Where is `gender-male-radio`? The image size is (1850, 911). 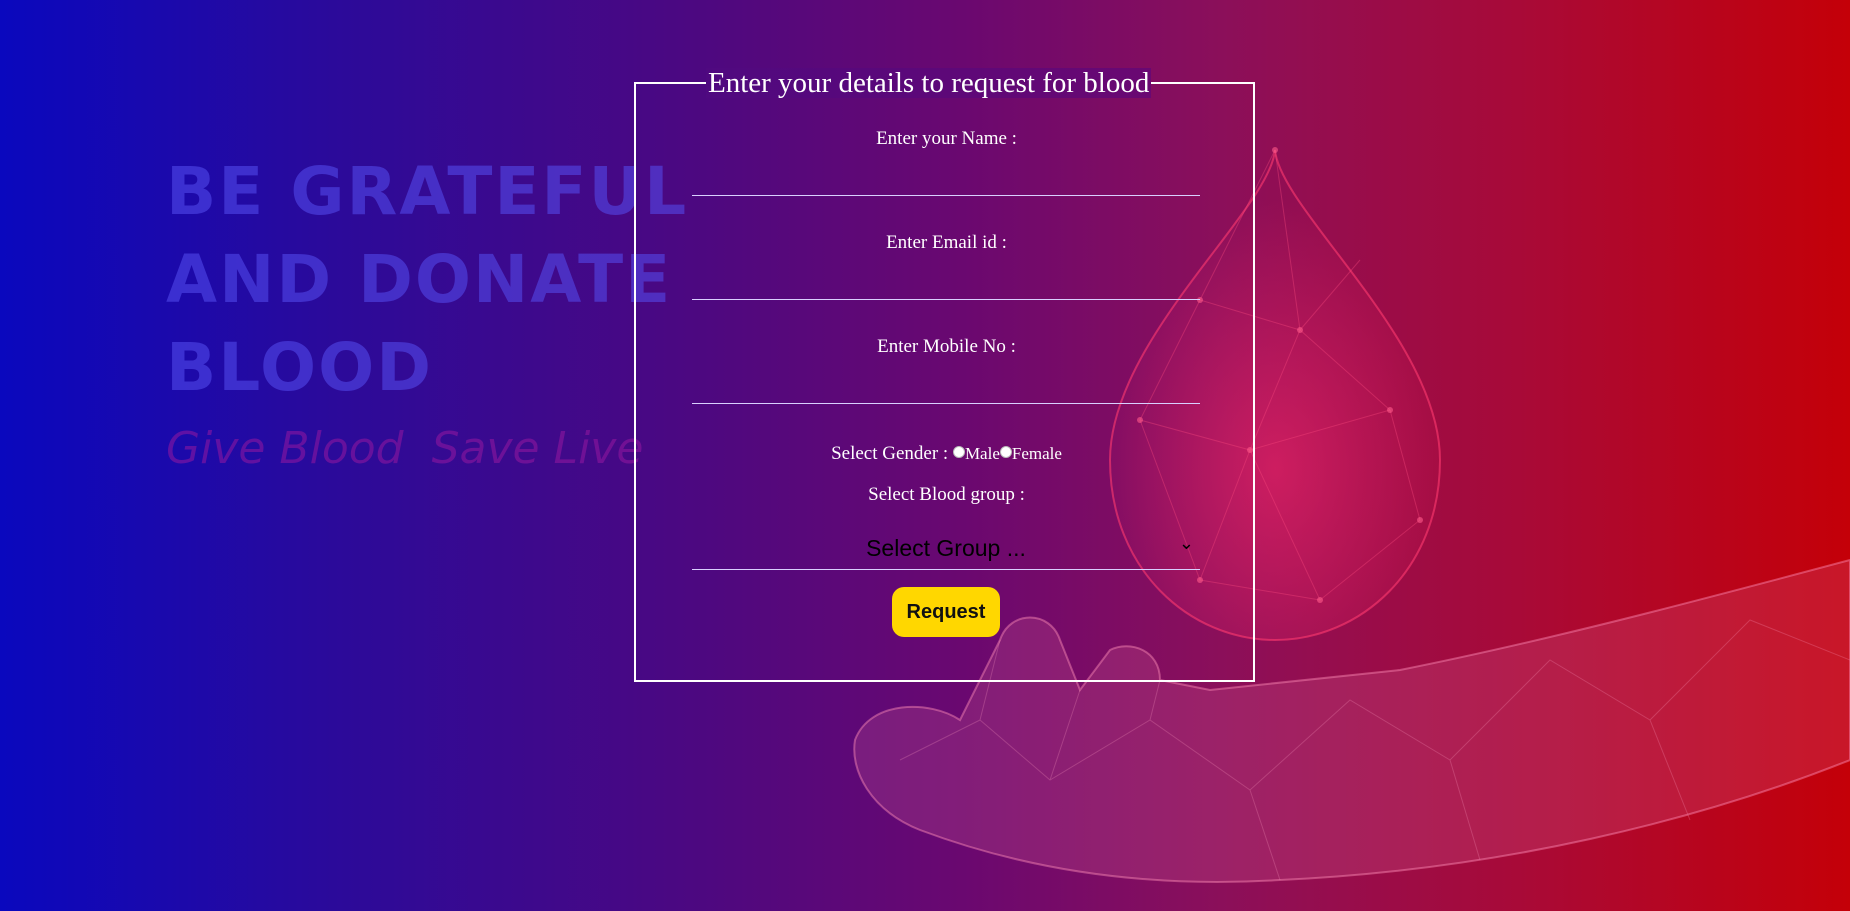
gender-male-radio is located at coordinates (958, 452).